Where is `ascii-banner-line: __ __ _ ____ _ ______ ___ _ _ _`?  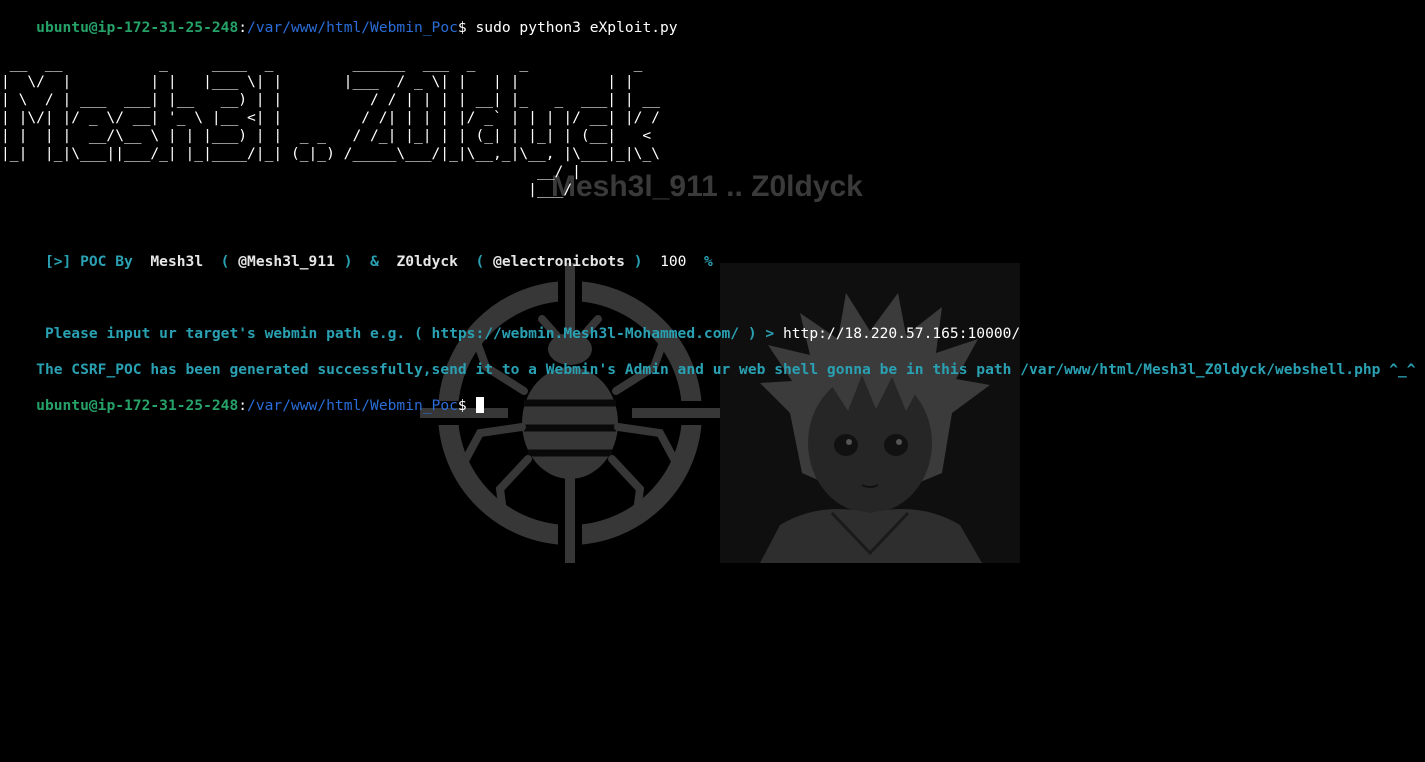
ascii-banner-line: __ __ _ ____ _ ______ ___ _ _ _ is located at coordinates (339, 63).